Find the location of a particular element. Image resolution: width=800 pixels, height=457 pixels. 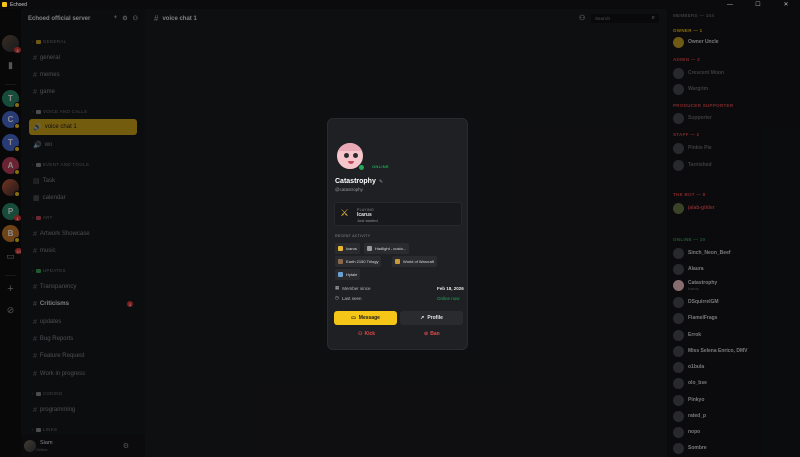

minimize-button: — is located at coordinates (730, 4).